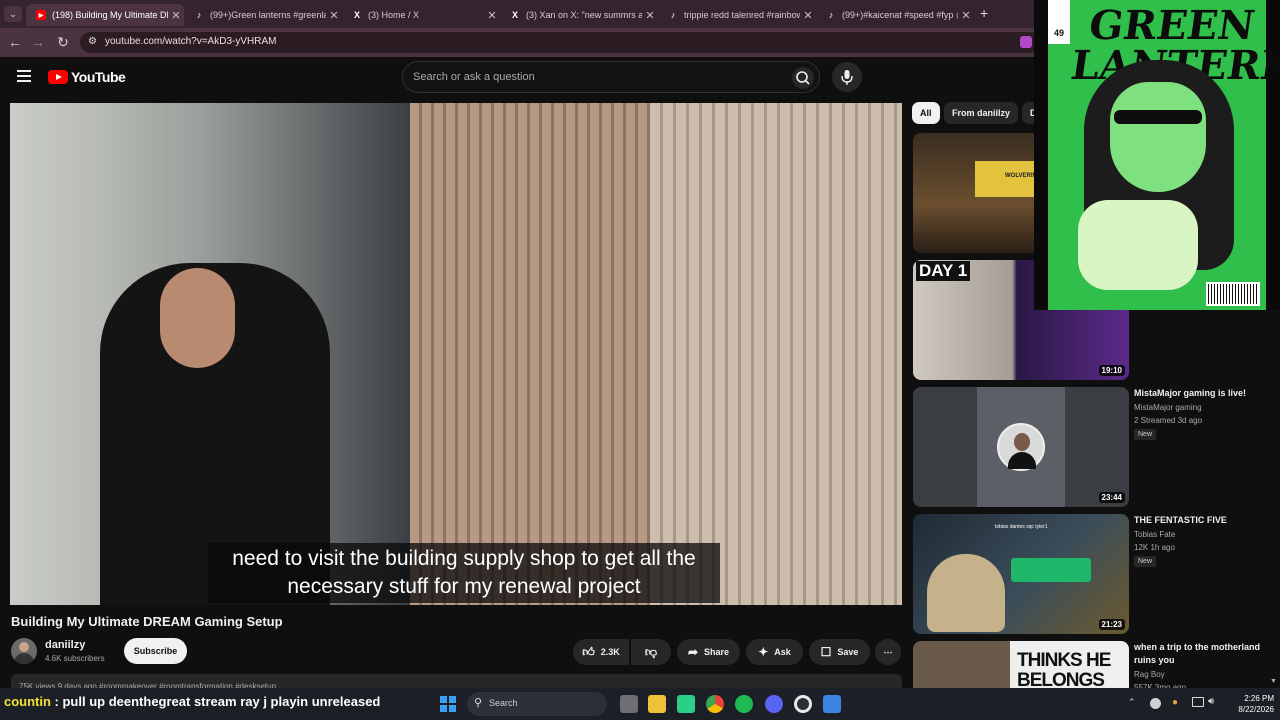  What do you see at coordinates (744, 704) in the screenshot?
I see `spotify-icon` at bounding box center [744, 704].